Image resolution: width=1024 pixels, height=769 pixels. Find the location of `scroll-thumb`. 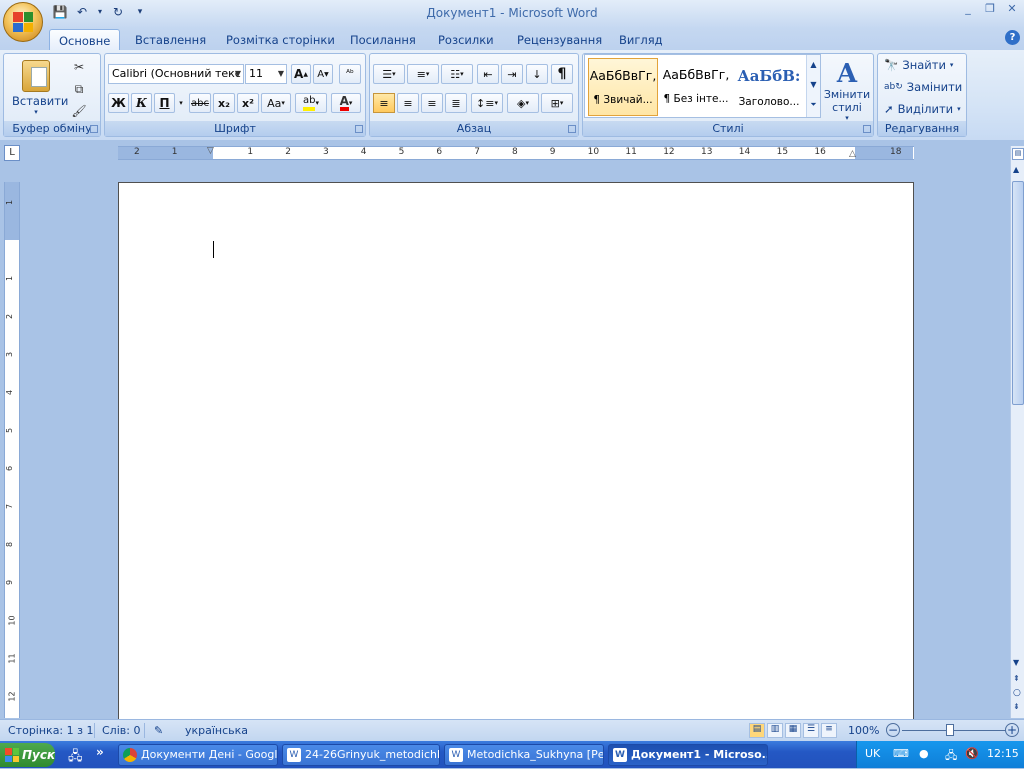

scroll-thumb is located at coordinates (1018, 293).